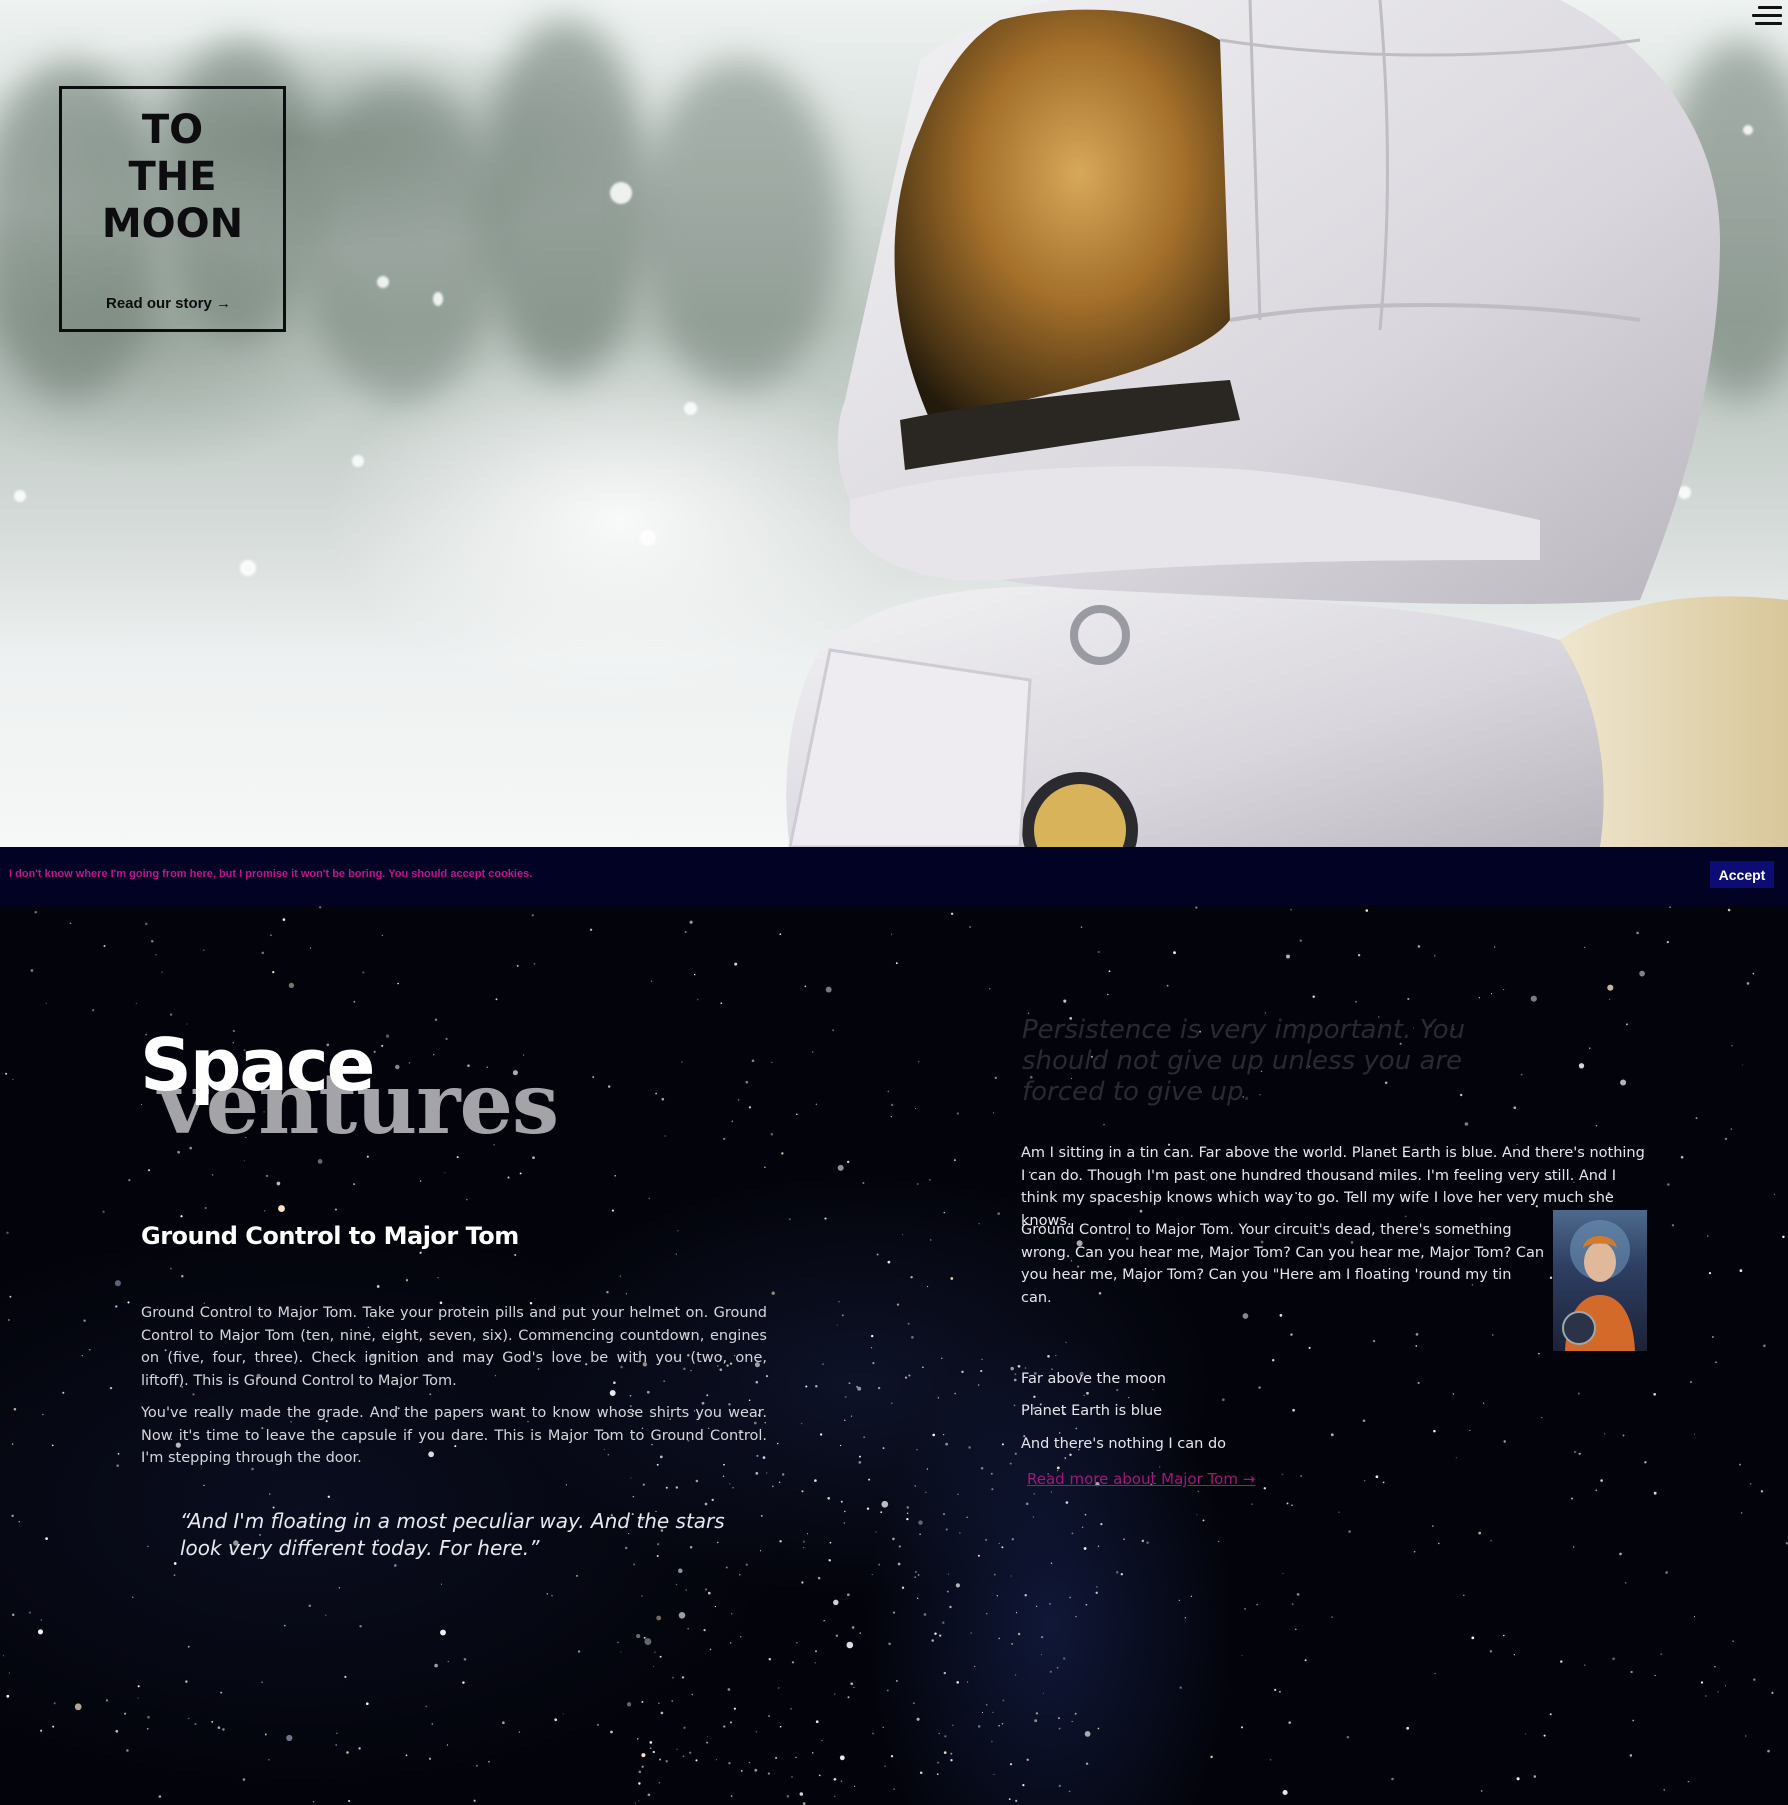 This screenshot has width=1788, height=1805. What do you see at coordinates (172, 177) in the screenshot?
I see `site-logo-title: TO THE MOON` at bounding box center [172, 177].